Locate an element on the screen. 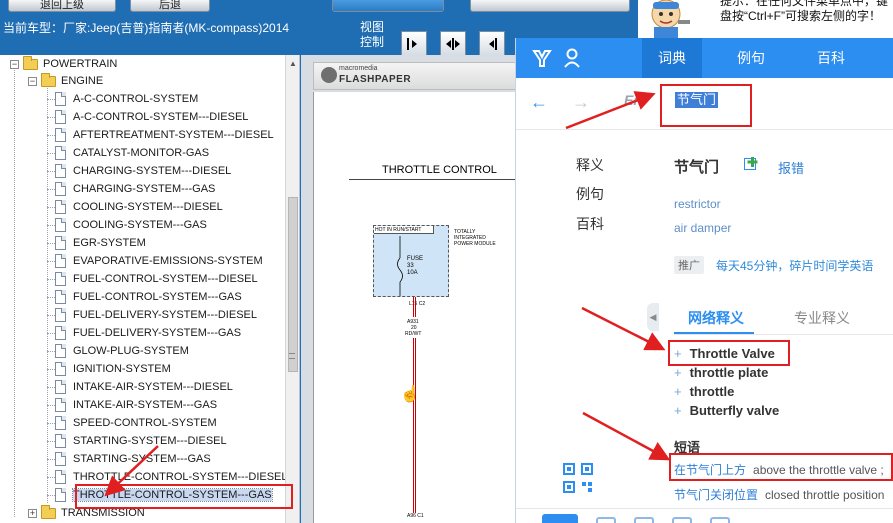 The width and height of the screenshot is (893, 523). tree-item: COOLING-SYSTEM---GAS is located at coordinates (131, 225).